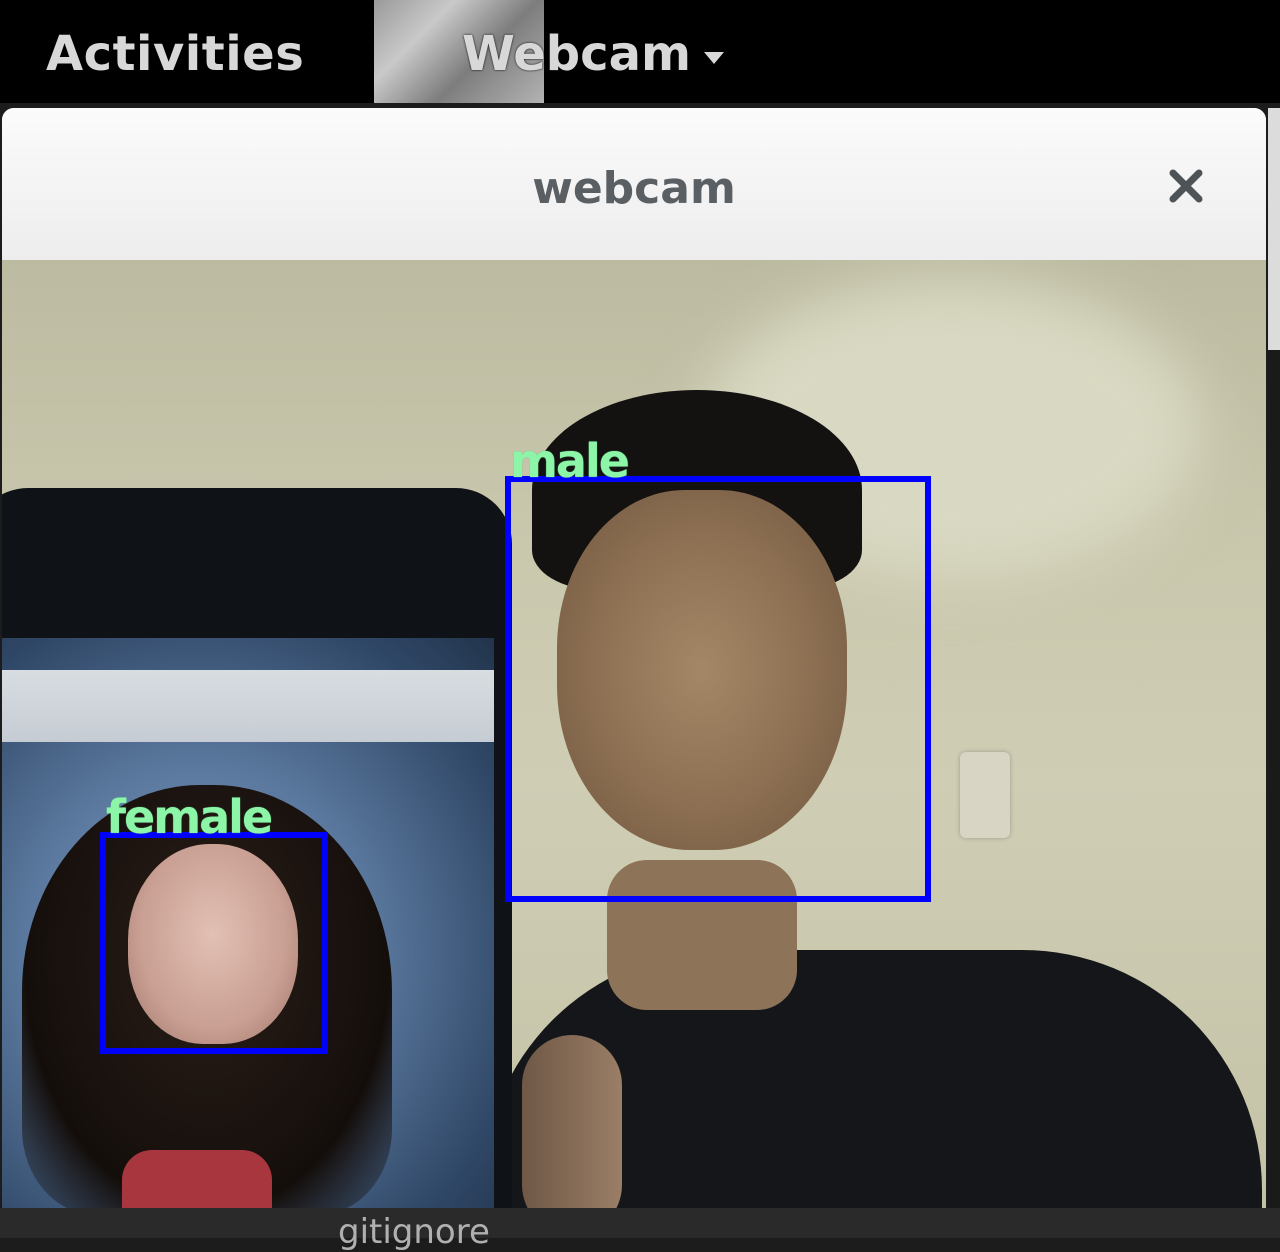 The width and height of the screenshot is (1280, 1252). I want to click on top-bar: Activities Webcam, so click(640, 51).